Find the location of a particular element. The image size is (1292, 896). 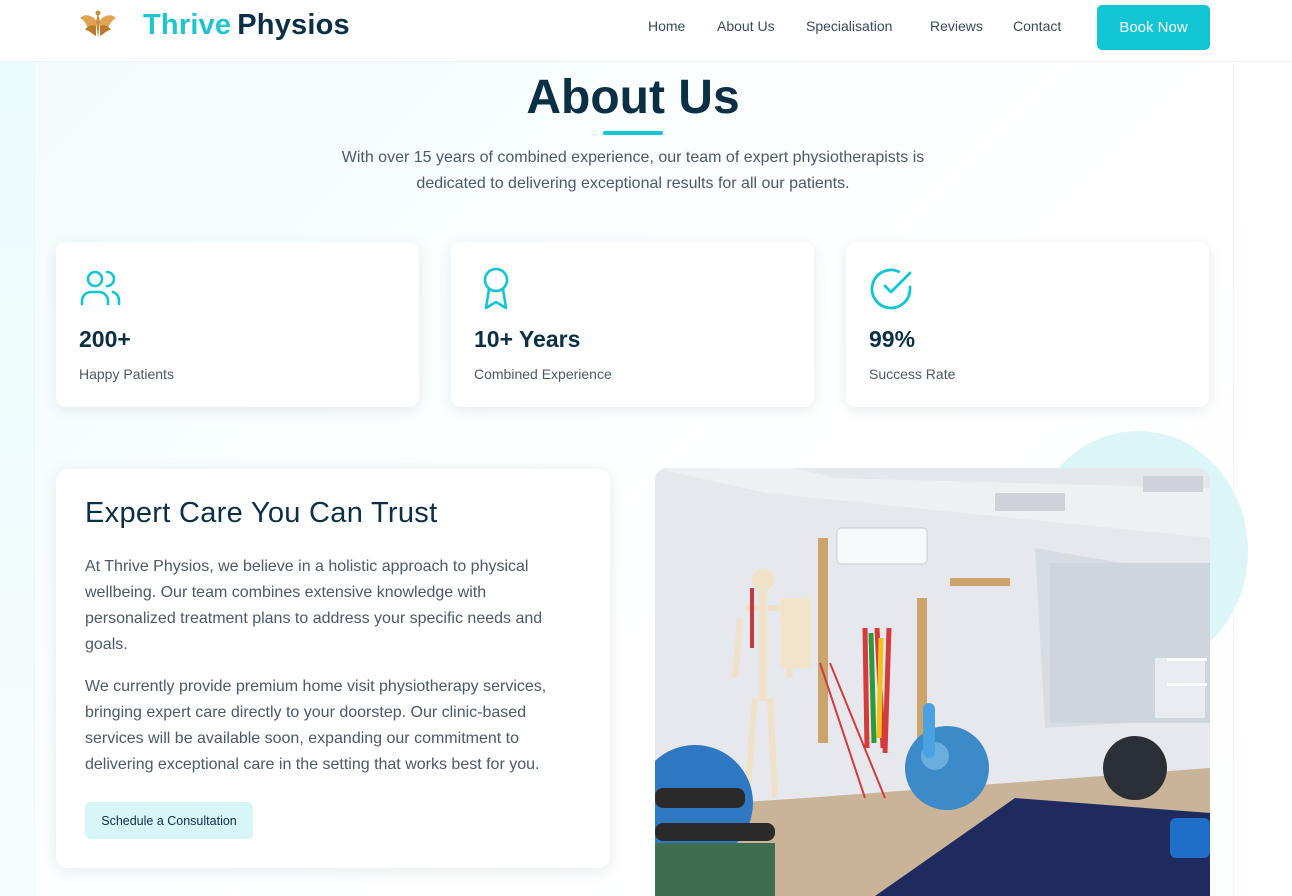

stat-value: 99% is located at coordinates (892, 339).